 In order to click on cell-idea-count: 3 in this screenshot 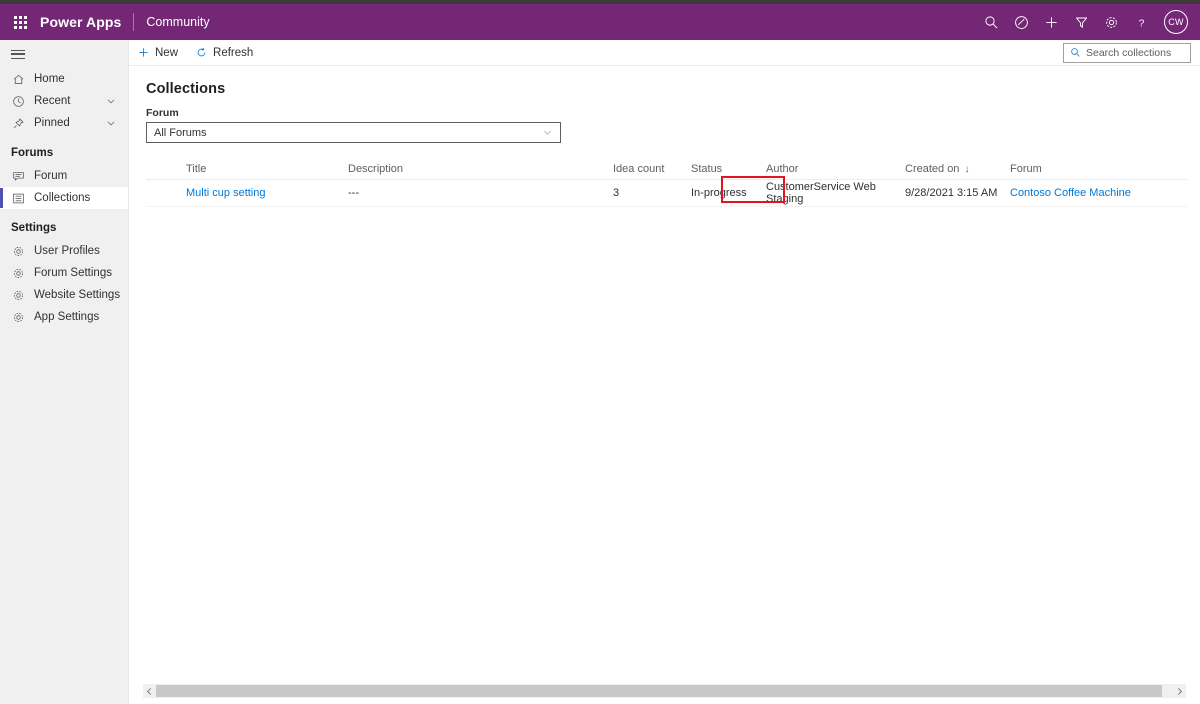, I will do `click(616, 193)`.